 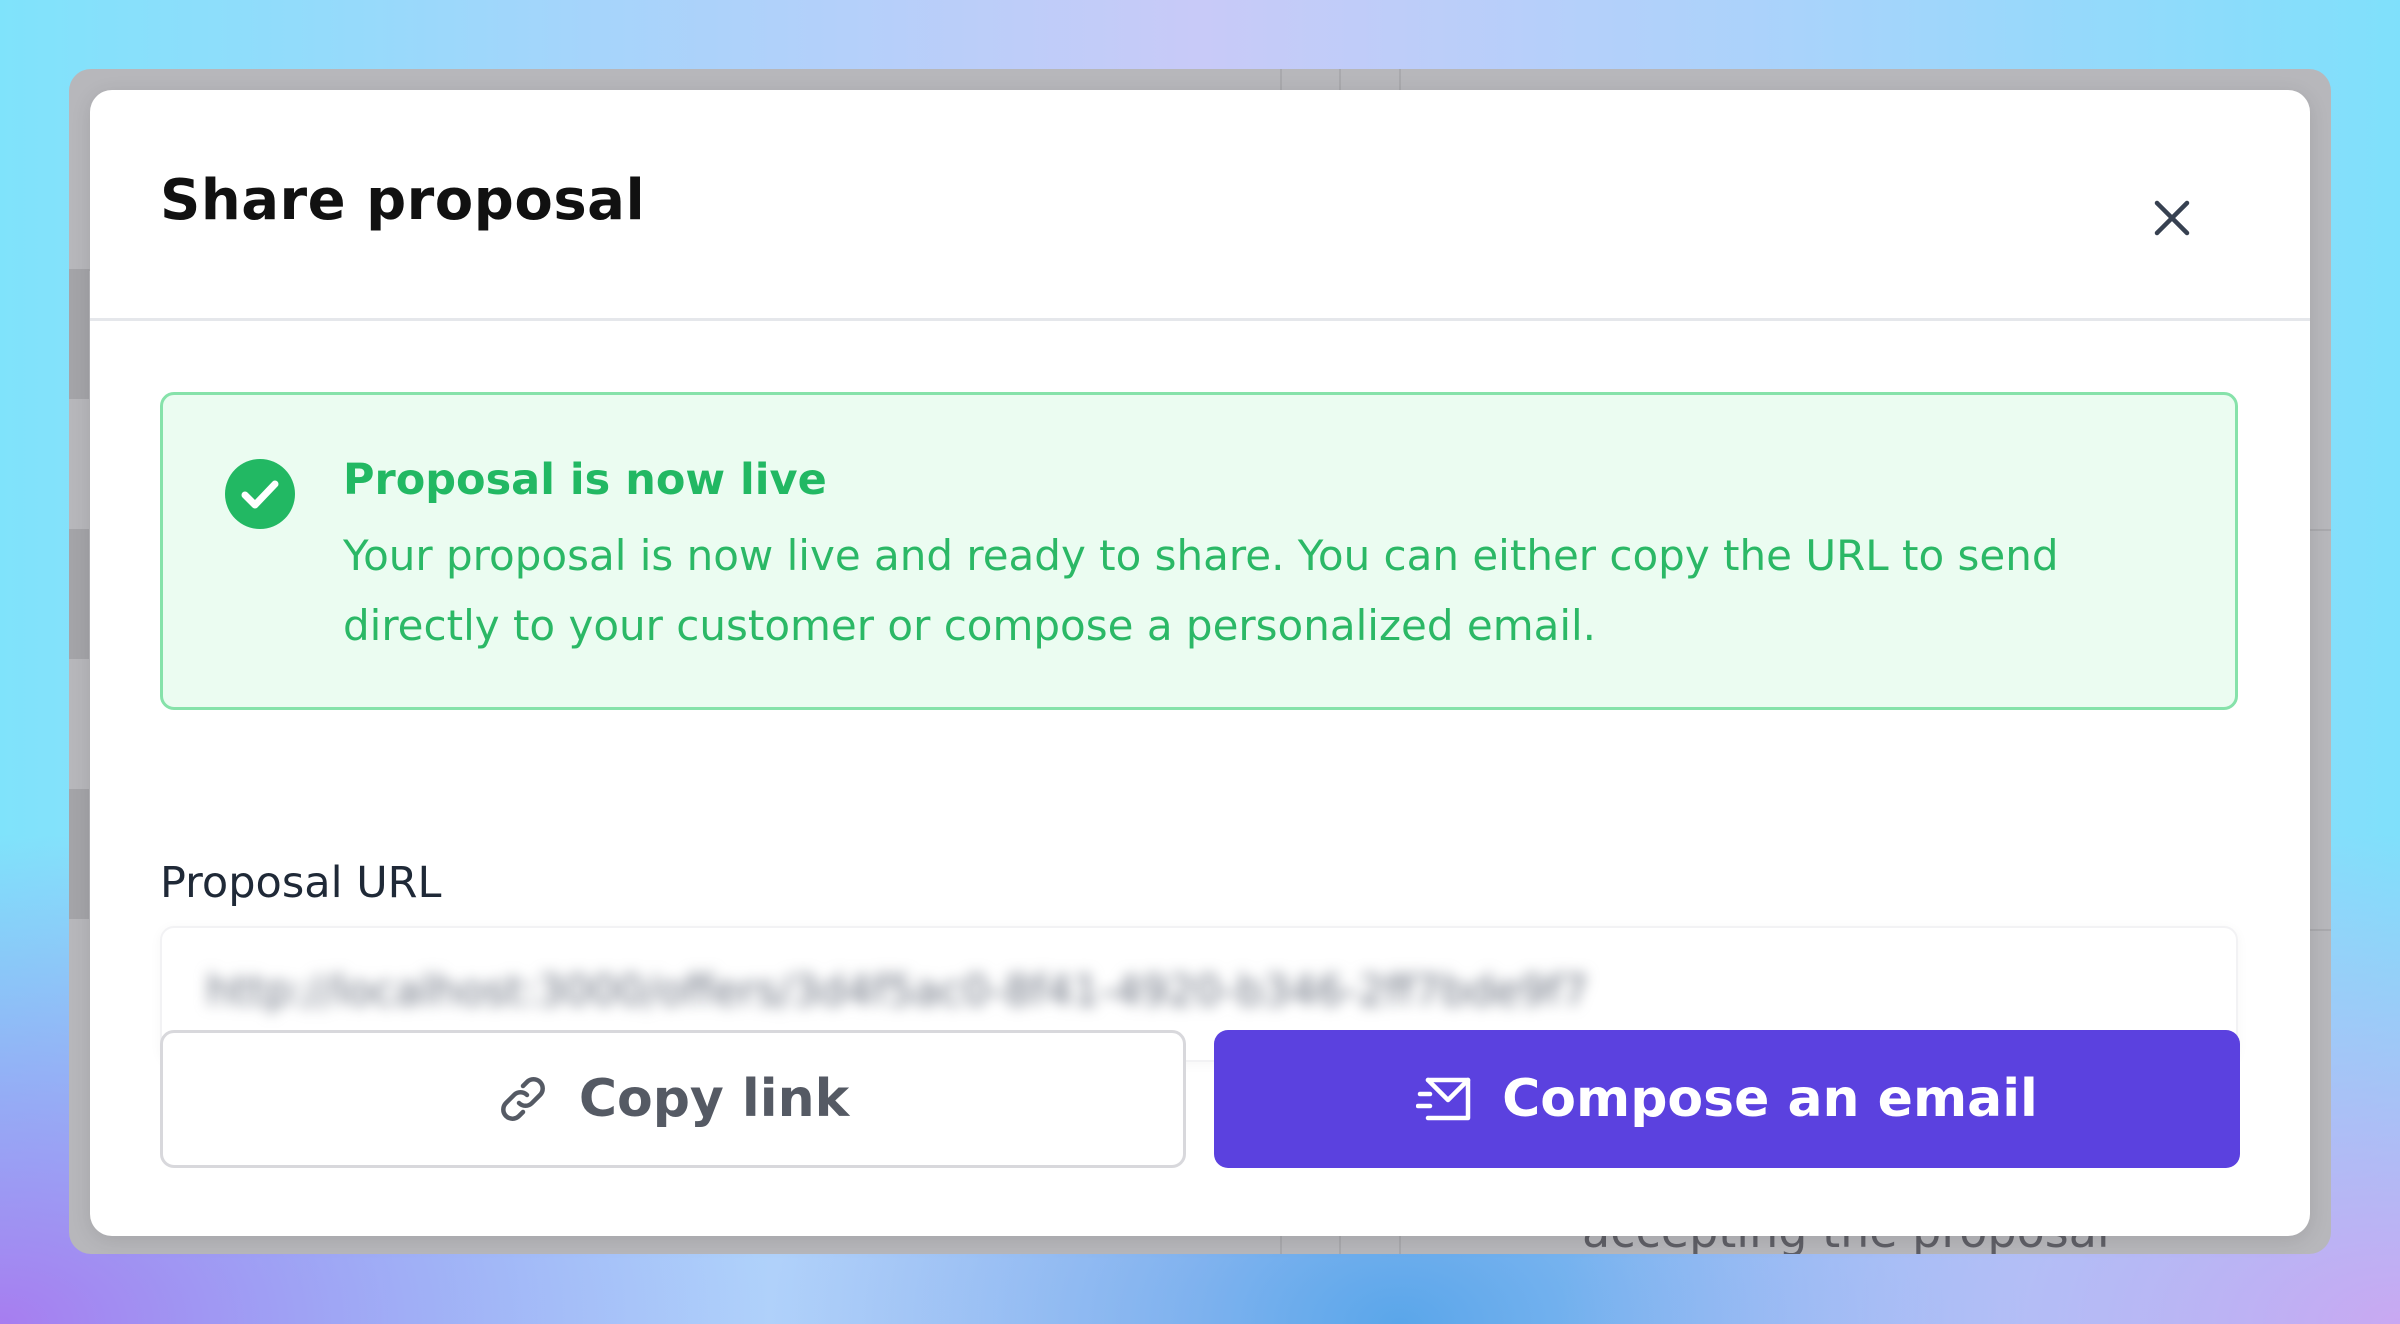 What do you see at coordinates (1770, 1099) in the screenshot?
I see `compose-email-label: Compose an email` at bounding box center [1770, 1099].